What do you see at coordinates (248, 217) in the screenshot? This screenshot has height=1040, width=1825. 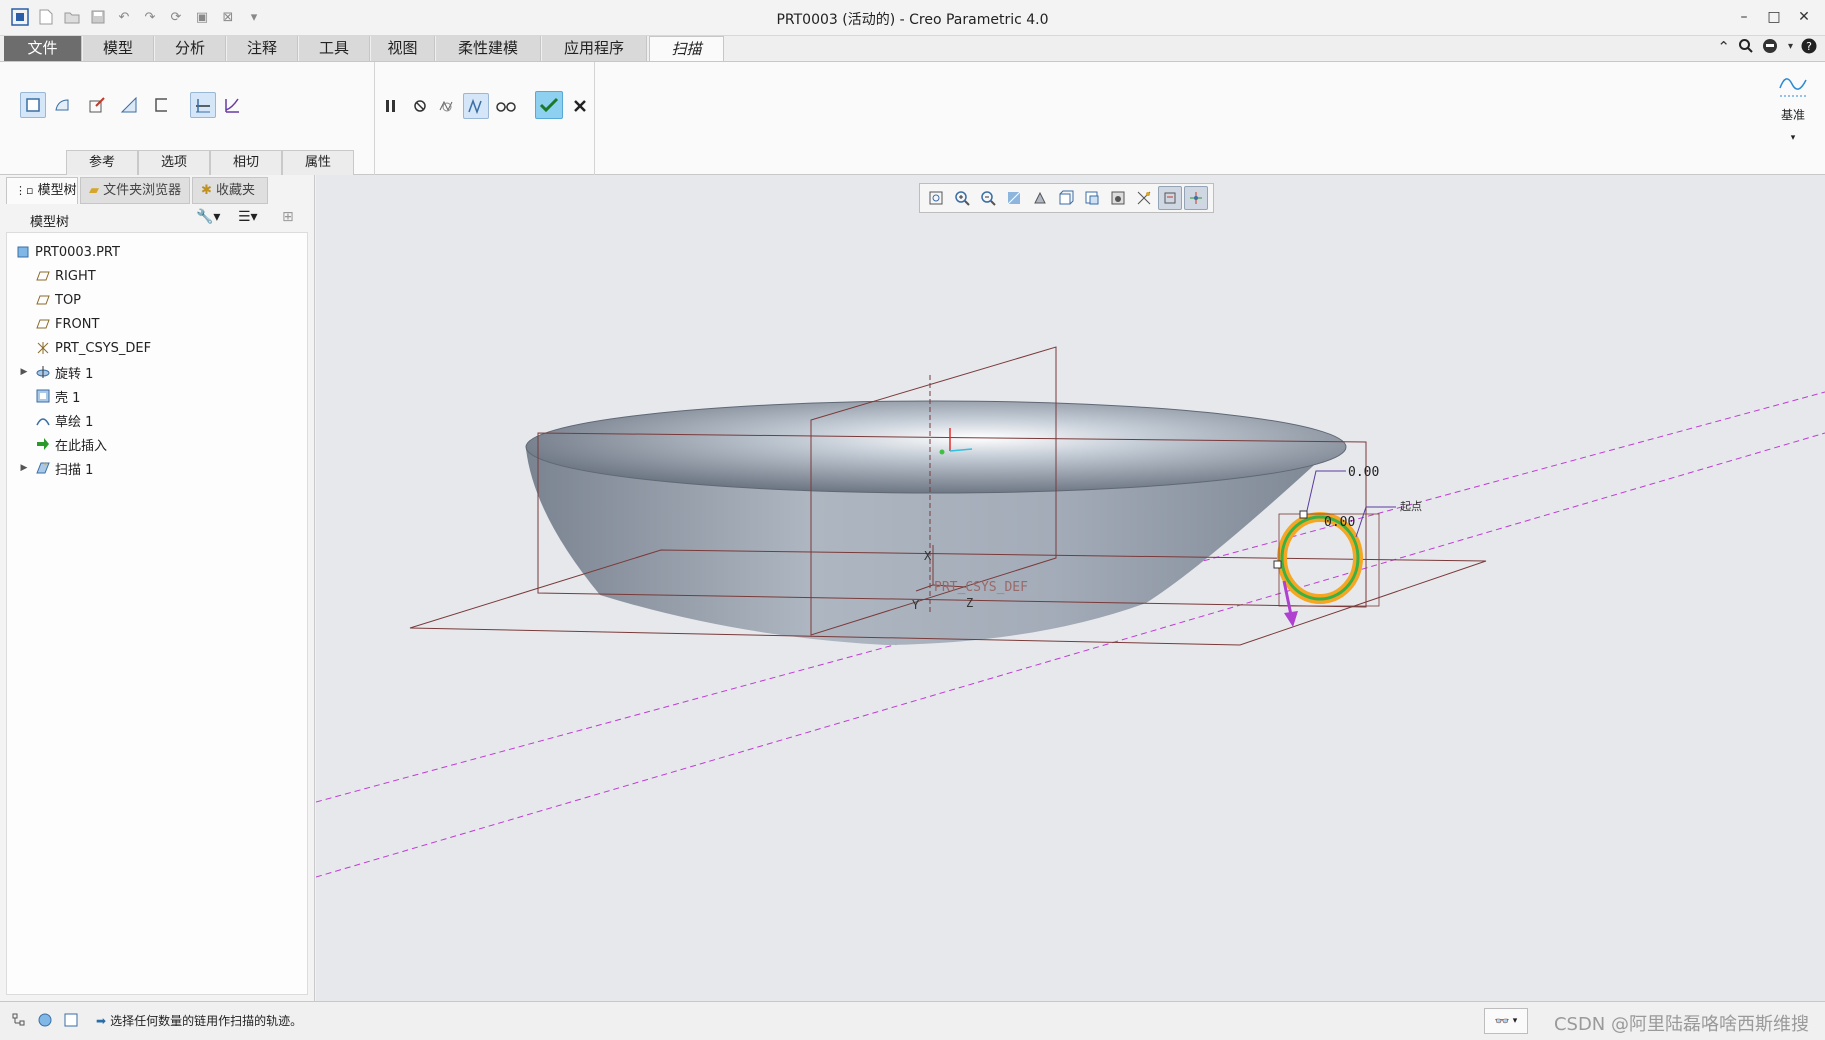 I see `show-icon: ☰▾` at bounding box center [248, 217].